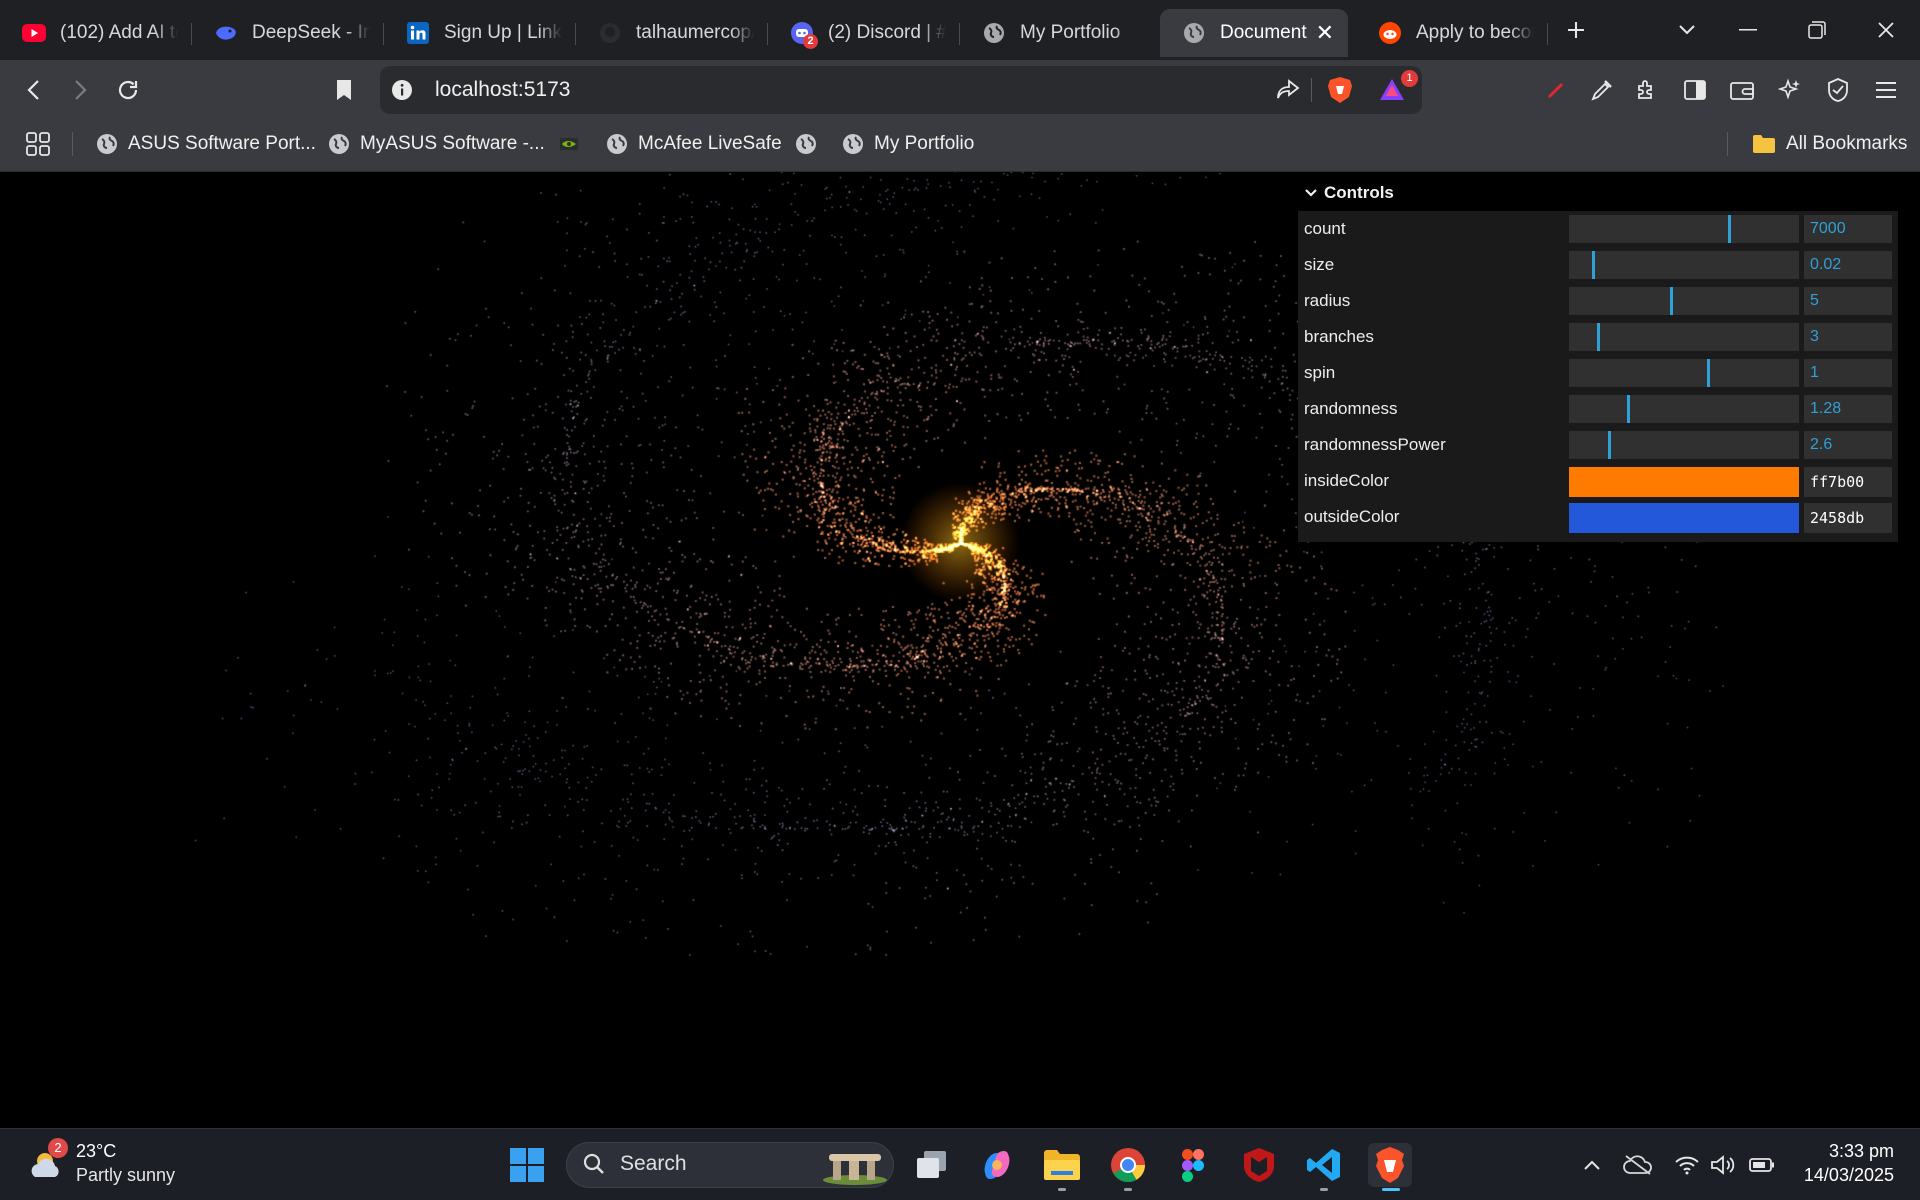 This screenshot has width=1920, height=1200. I want to click on controls-header: Controls, so click(1598, 193).